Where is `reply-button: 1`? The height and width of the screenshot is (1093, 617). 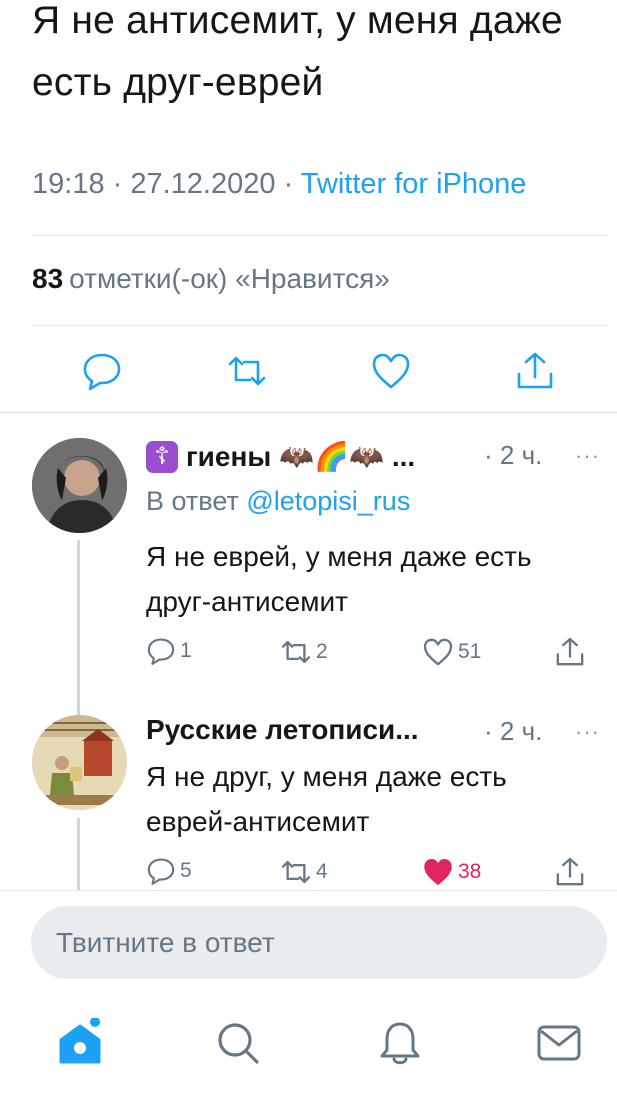
reply-button: 1 is located at coordinates (169, 651).